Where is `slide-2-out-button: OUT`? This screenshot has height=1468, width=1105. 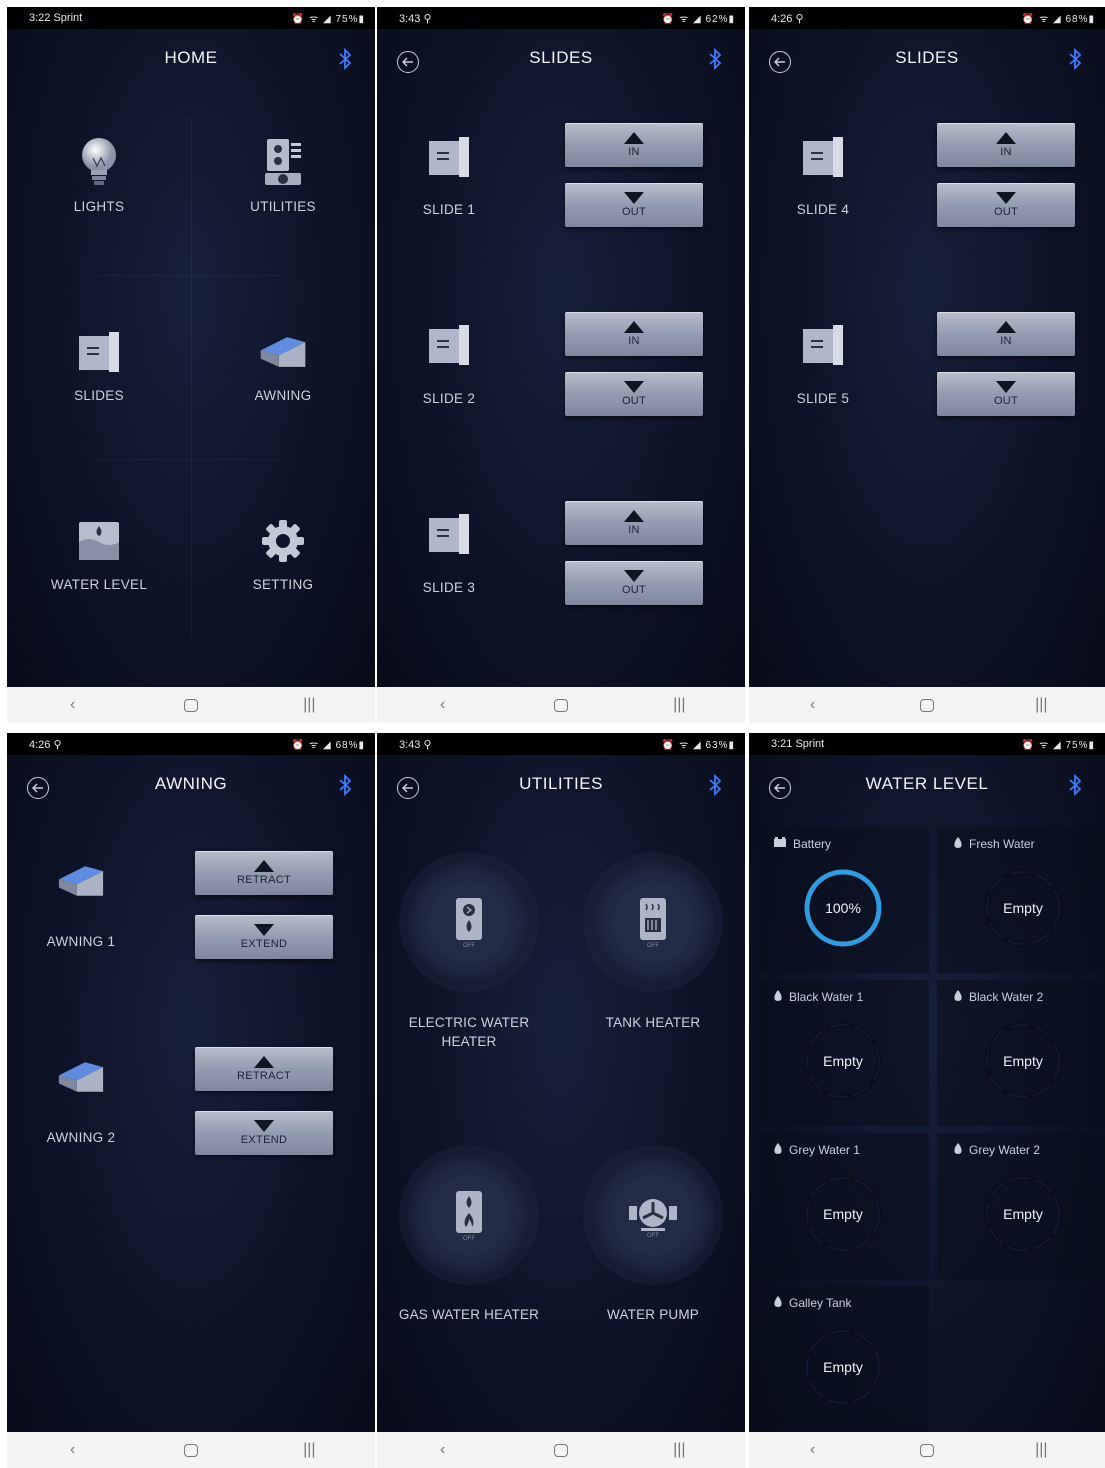
slide-2-out-button: OUT is located at coordinates (634, 394).